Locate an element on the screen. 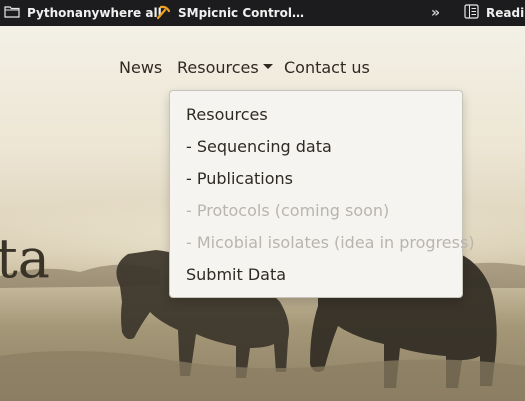 The width and height of the screenshot is (525, 401). dropdown-item-resources: Resources is located at coordinates (227, 115).